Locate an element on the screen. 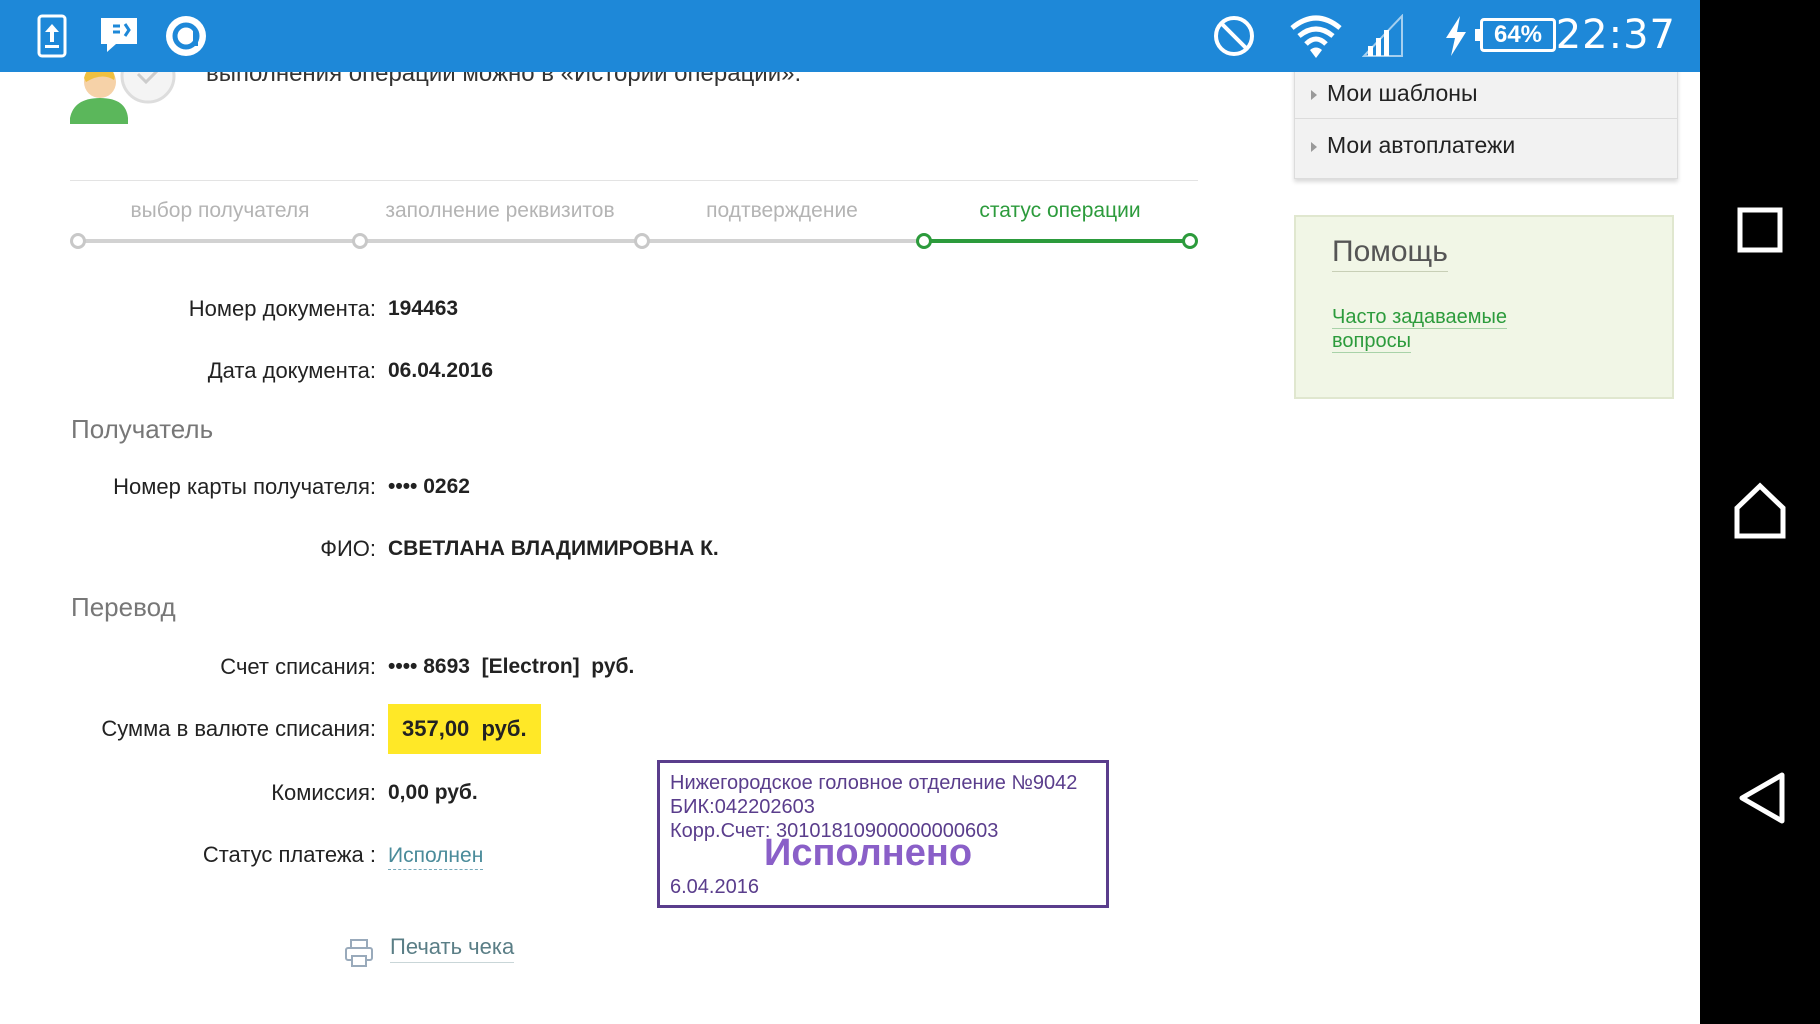 The image size is (1820, 1024). recipient-name-value: СВЕТЛАНА ВЛАДИМИРОВНА К. is located at coordinates (553, 548).